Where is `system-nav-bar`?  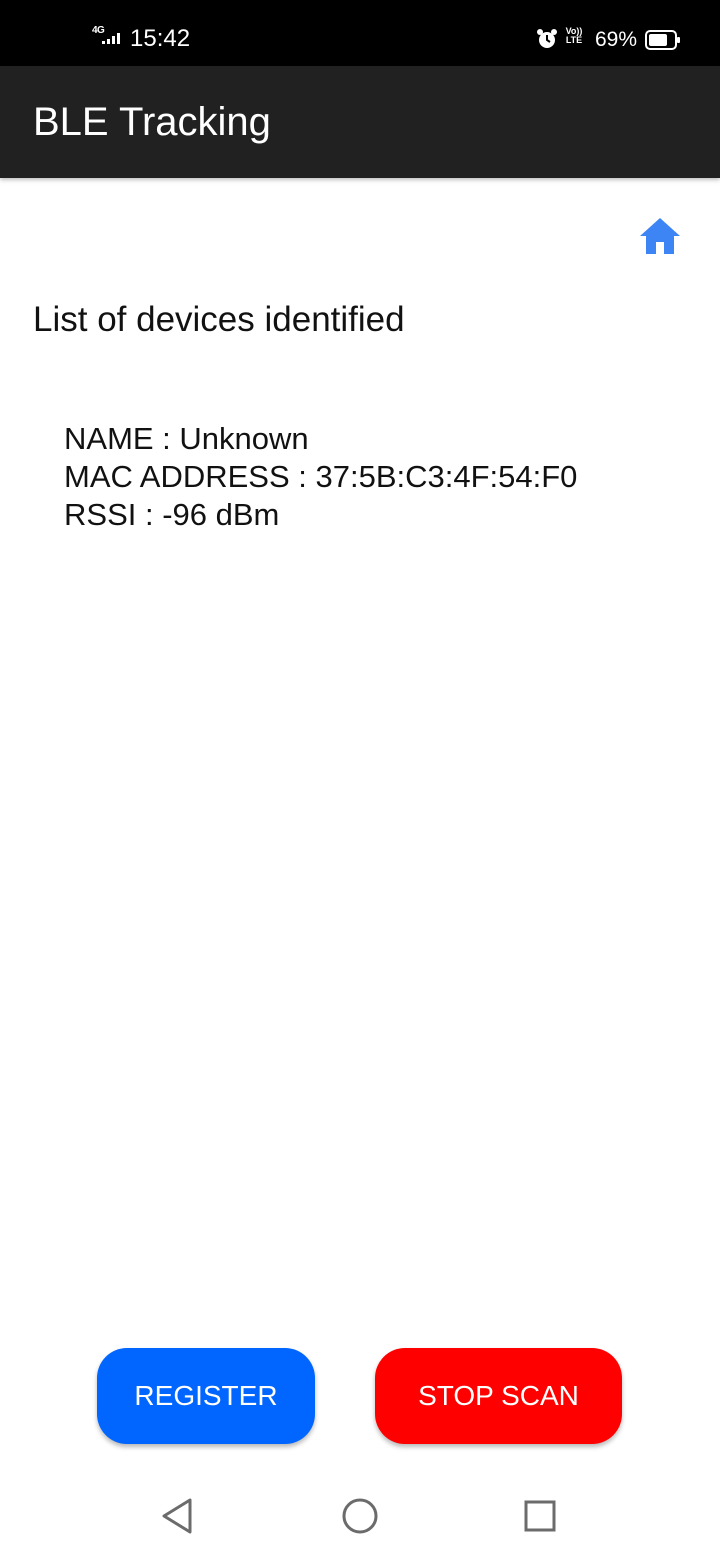 system-nav-bar is located at coordinates (360, 1513).